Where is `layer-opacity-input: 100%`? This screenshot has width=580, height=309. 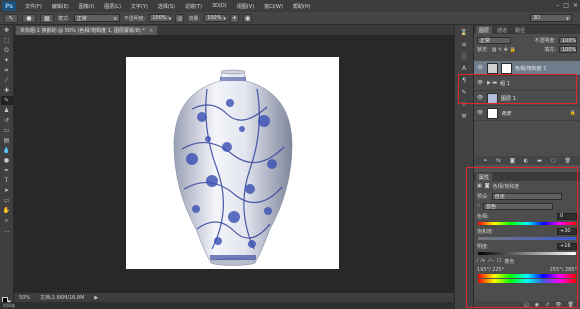
layer-opacity-input: 100% is located at coordinates (568, 40).